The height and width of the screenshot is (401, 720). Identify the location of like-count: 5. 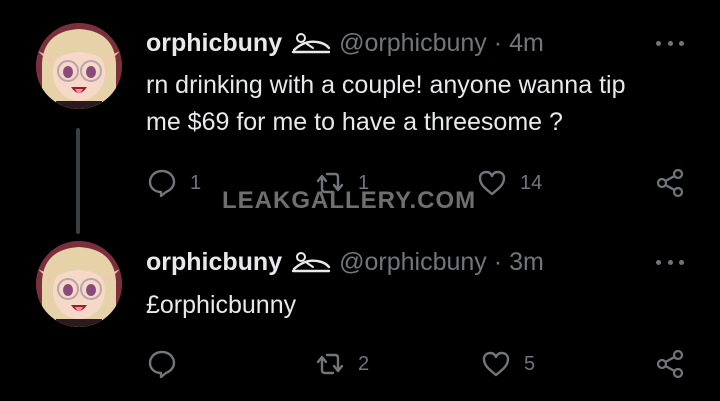
(530, 363).